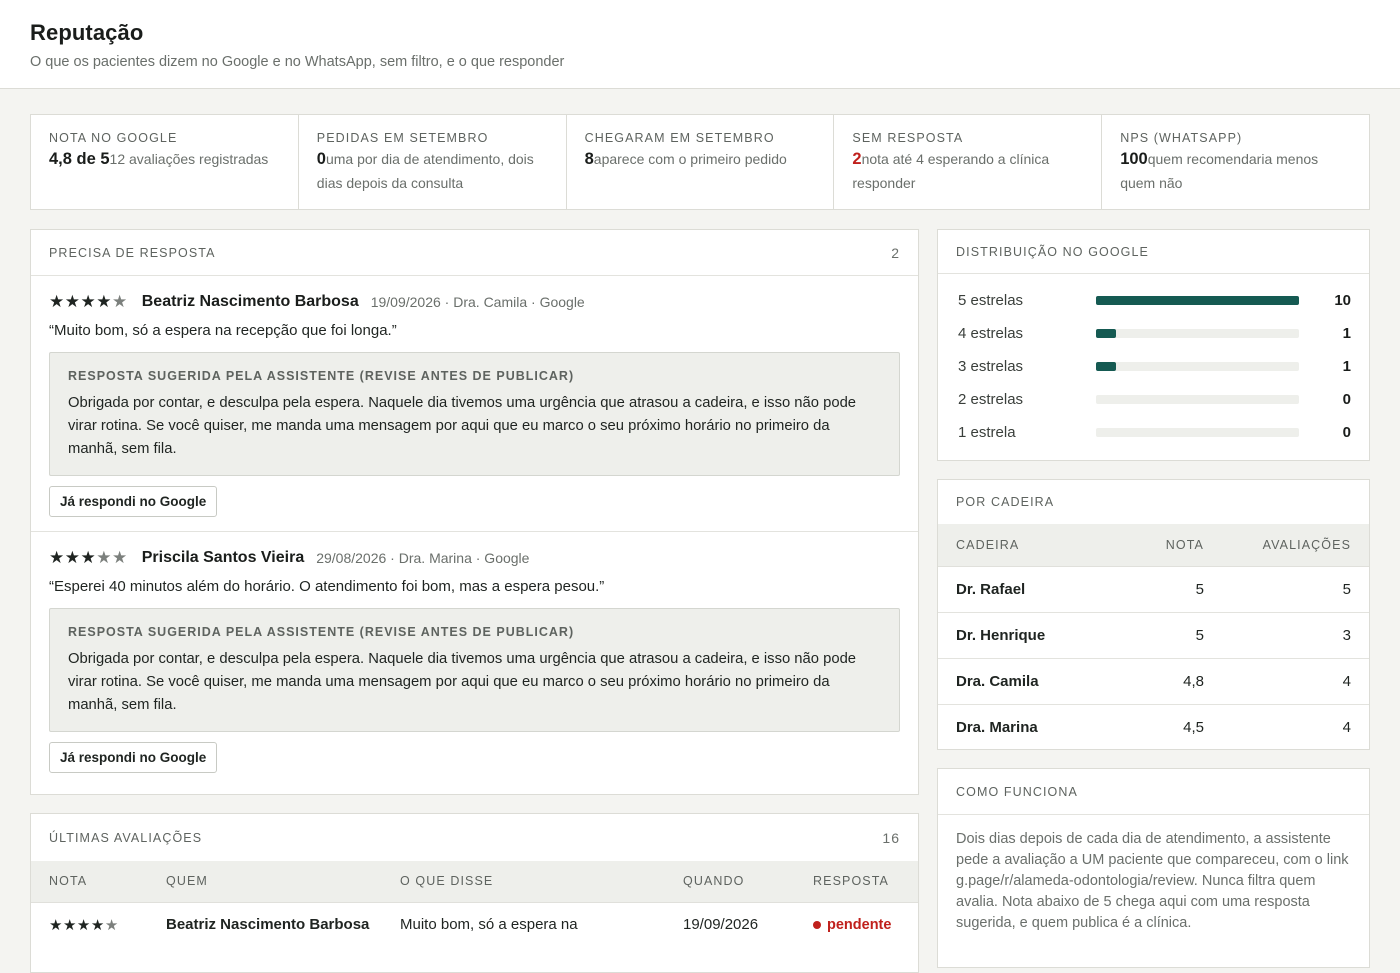  Describe the element at coordinates (991, 399) in the screenshot. I see `star-level-label: 2 estrelas` at that location.